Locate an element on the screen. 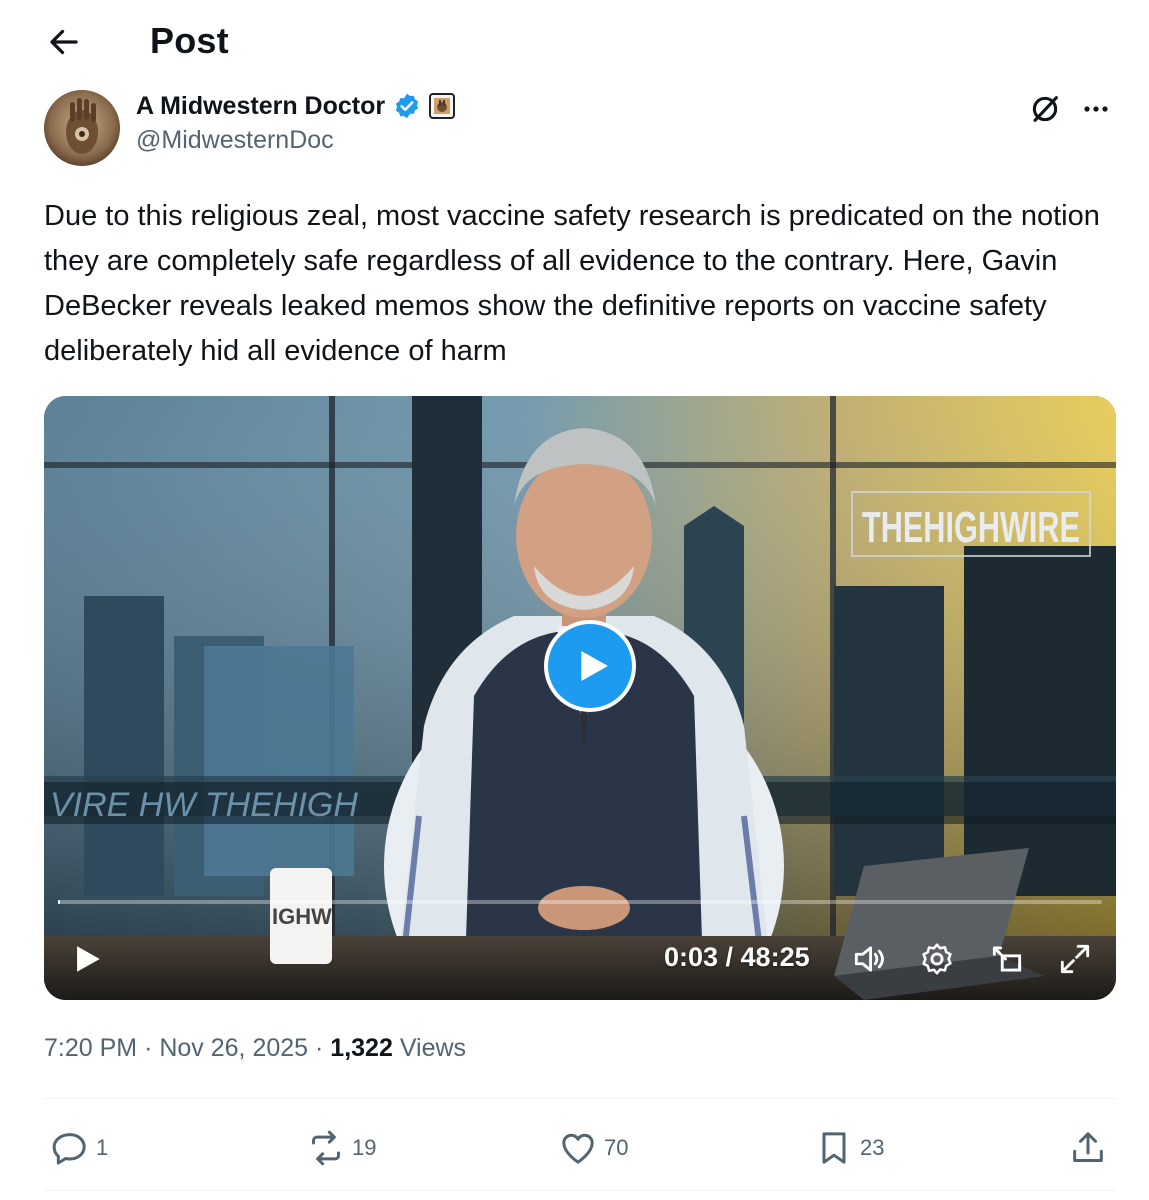  verified-badge-icon is located at coordinates (407, 106).